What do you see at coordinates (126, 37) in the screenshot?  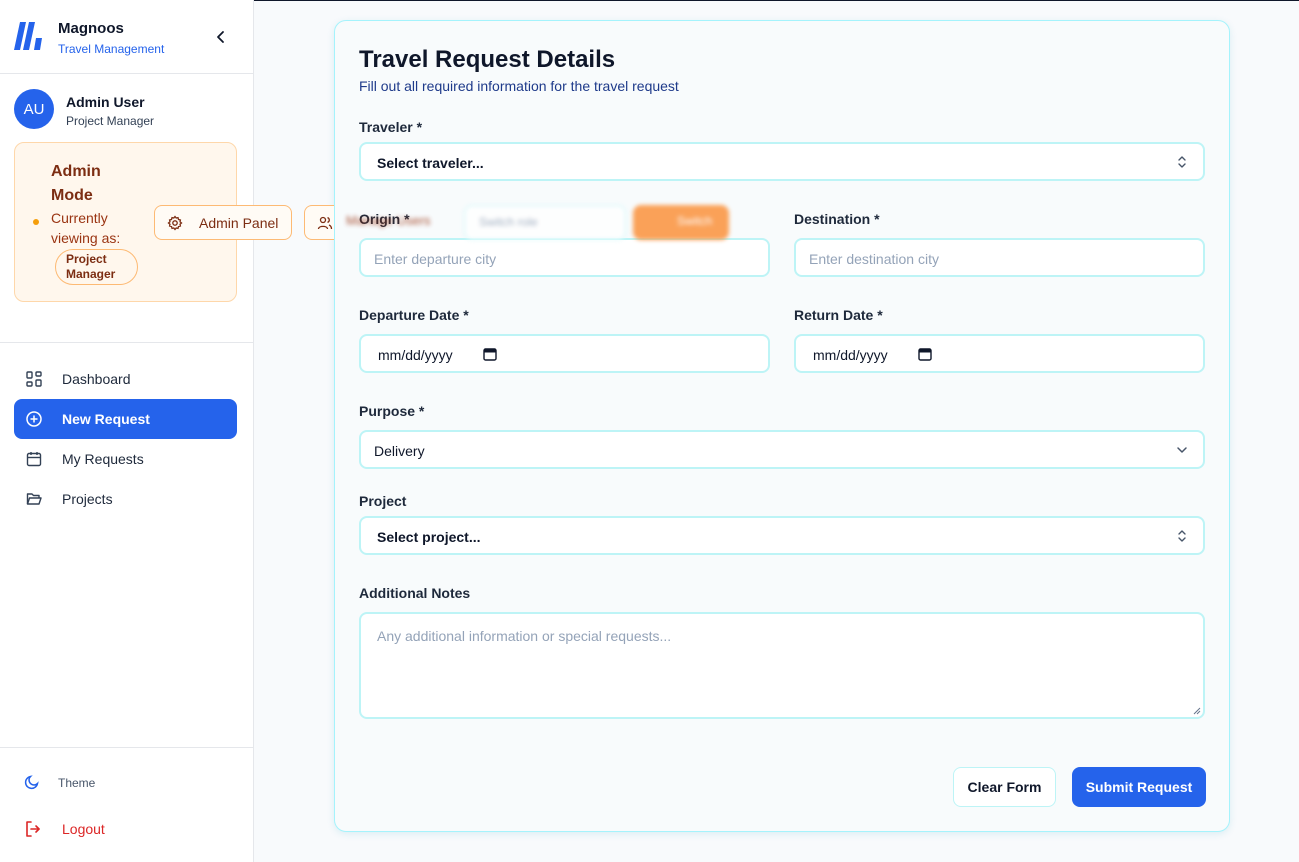 I see `brand-header: Magnoos Travel Management` at bounding box center [126, 37].